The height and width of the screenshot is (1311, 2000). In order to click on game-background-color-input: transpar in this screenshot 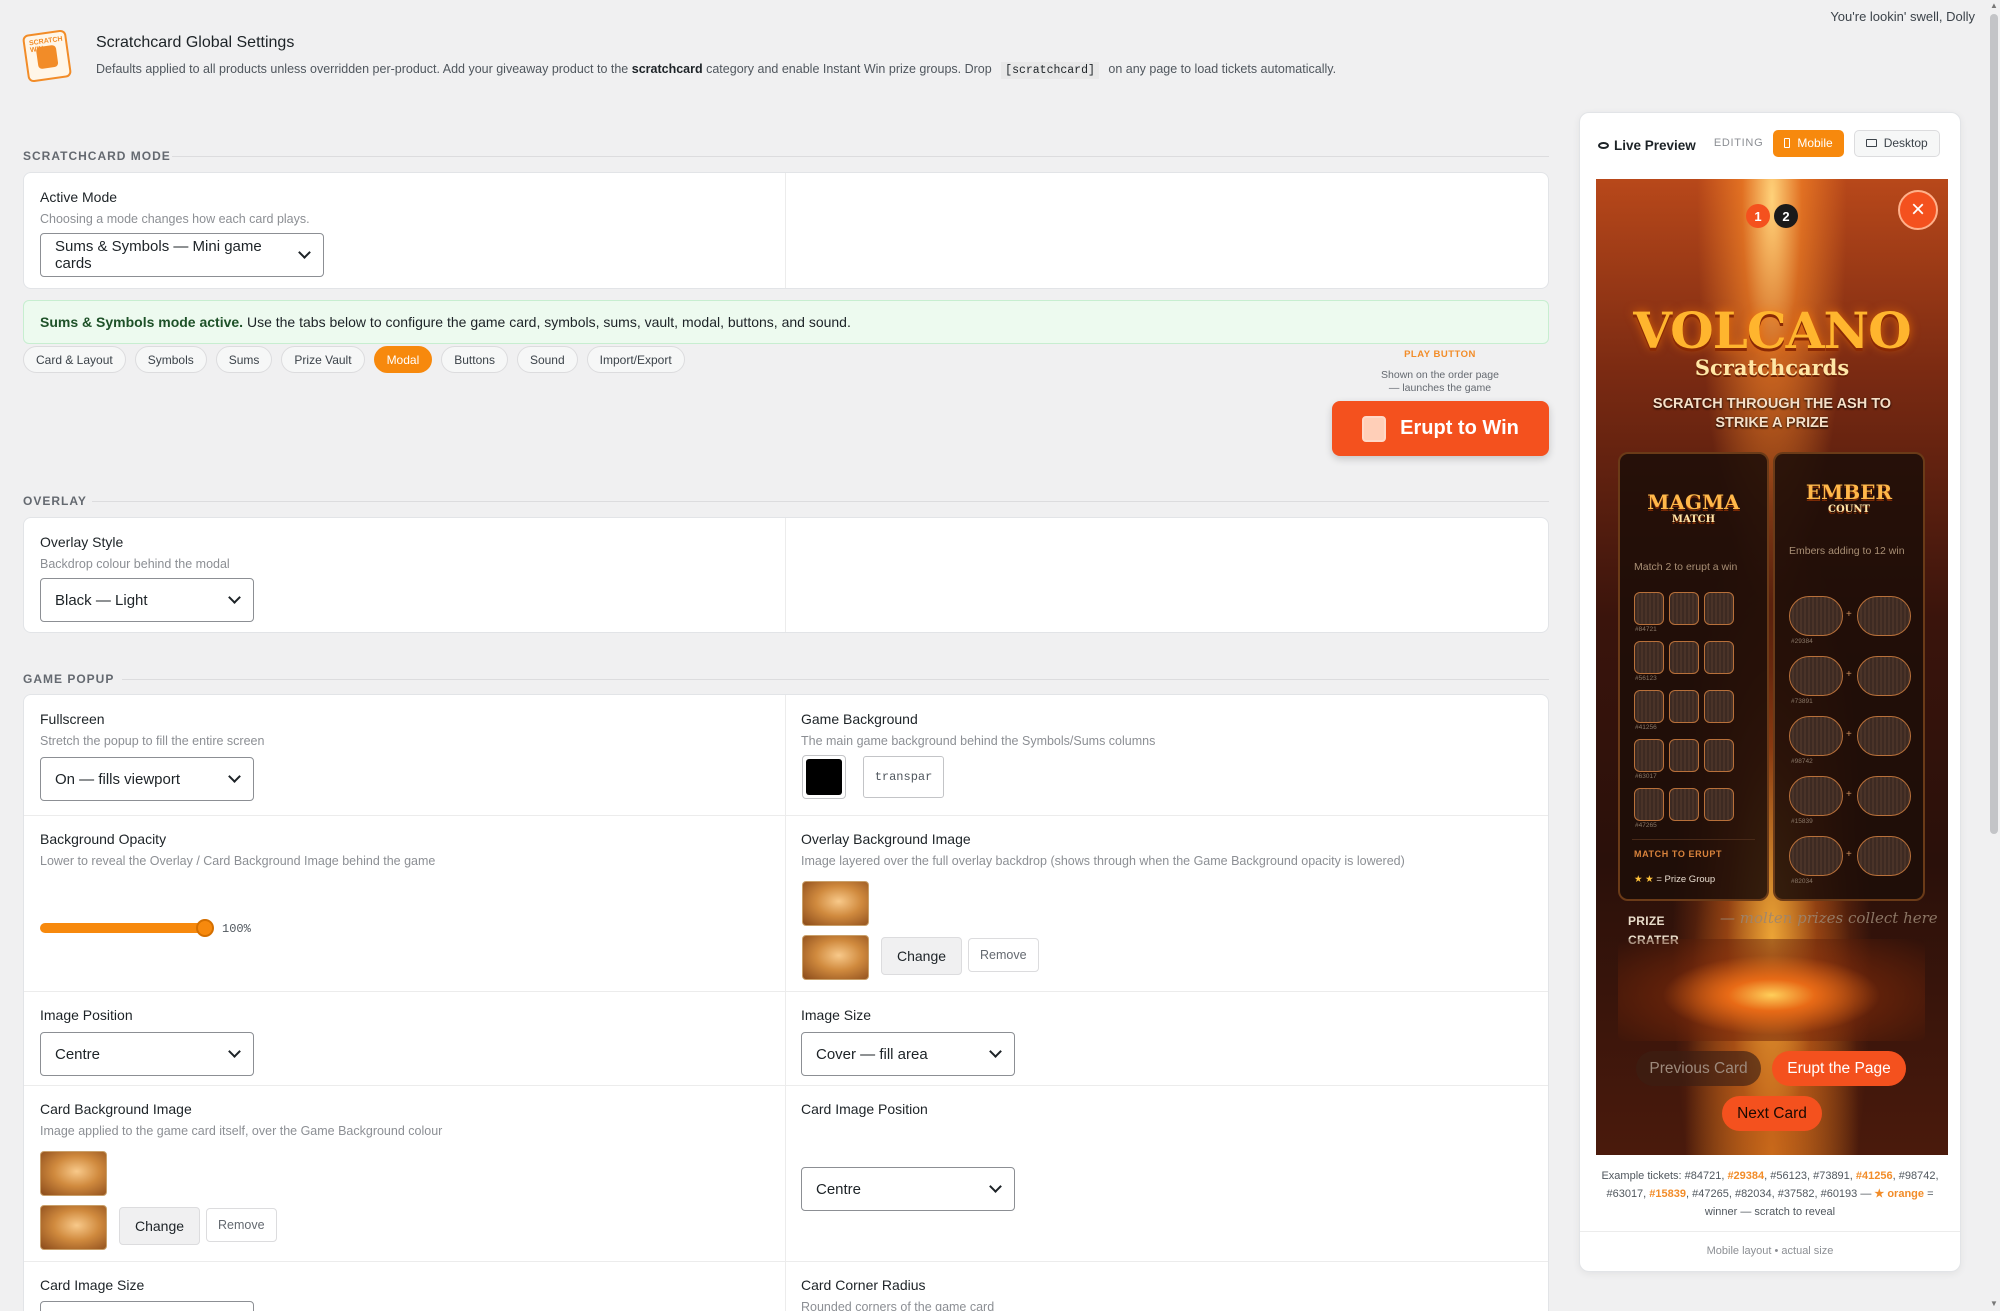, I will do `click(903, 777)`.